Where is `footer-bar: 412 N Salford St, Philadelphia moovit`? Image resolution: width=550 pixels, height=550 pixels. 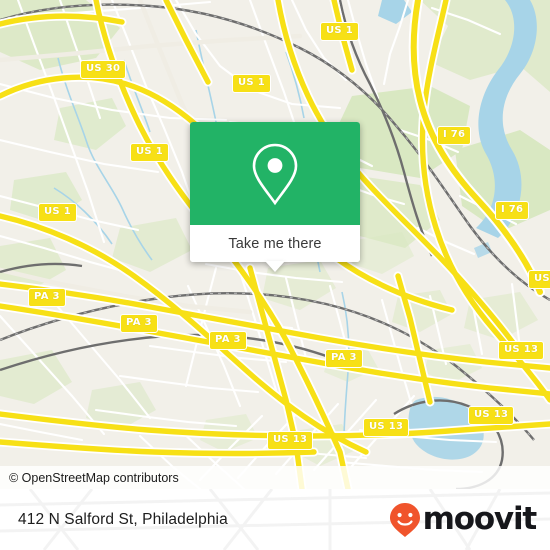 footer-bar: 412 N Salford St, Philadelphia moovit is located at coordinates (275, 519).